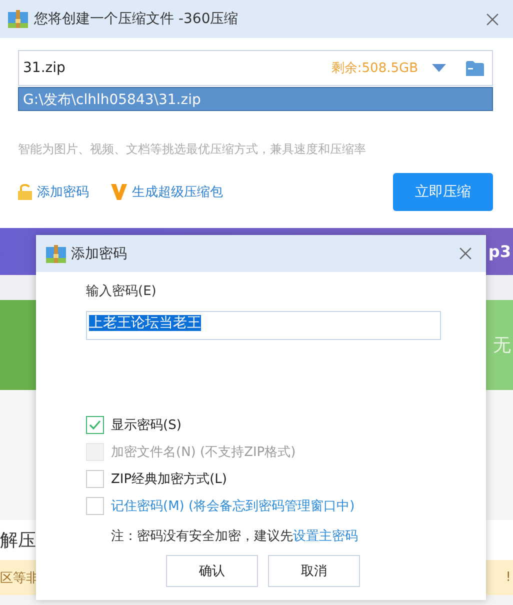 Image resolution: width=513 pixels, height=605 pixels. Describe the element at coordinates (18, 540) in the screenshot. I see `section-title: 解压` at that location.